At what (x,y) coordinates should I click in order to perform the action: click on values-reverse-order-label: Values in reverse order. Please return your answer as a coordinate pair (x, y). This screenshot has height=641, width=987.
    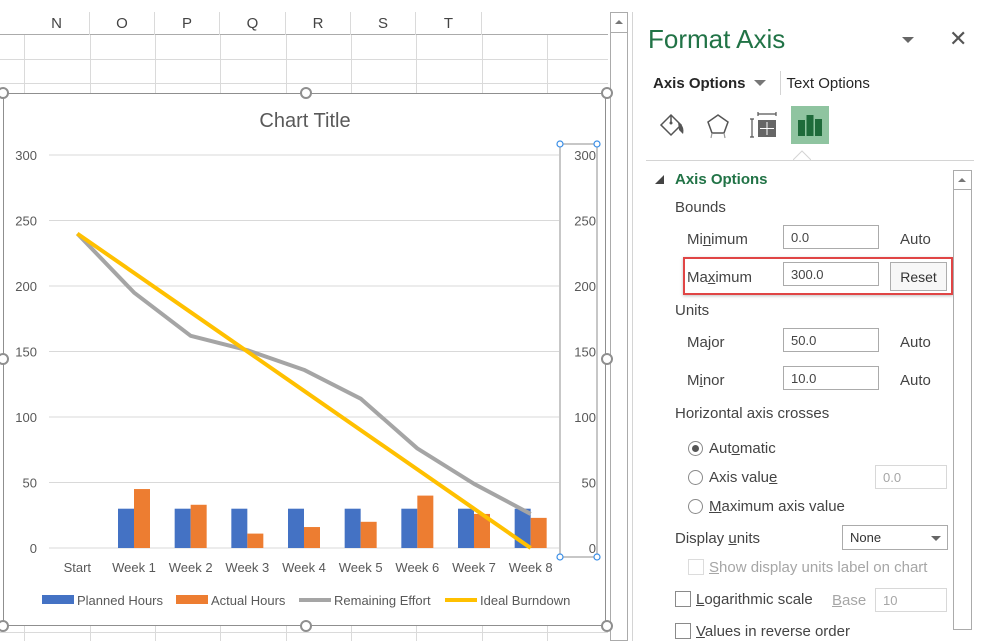
    Looking at the image, I should click on (773, 631).